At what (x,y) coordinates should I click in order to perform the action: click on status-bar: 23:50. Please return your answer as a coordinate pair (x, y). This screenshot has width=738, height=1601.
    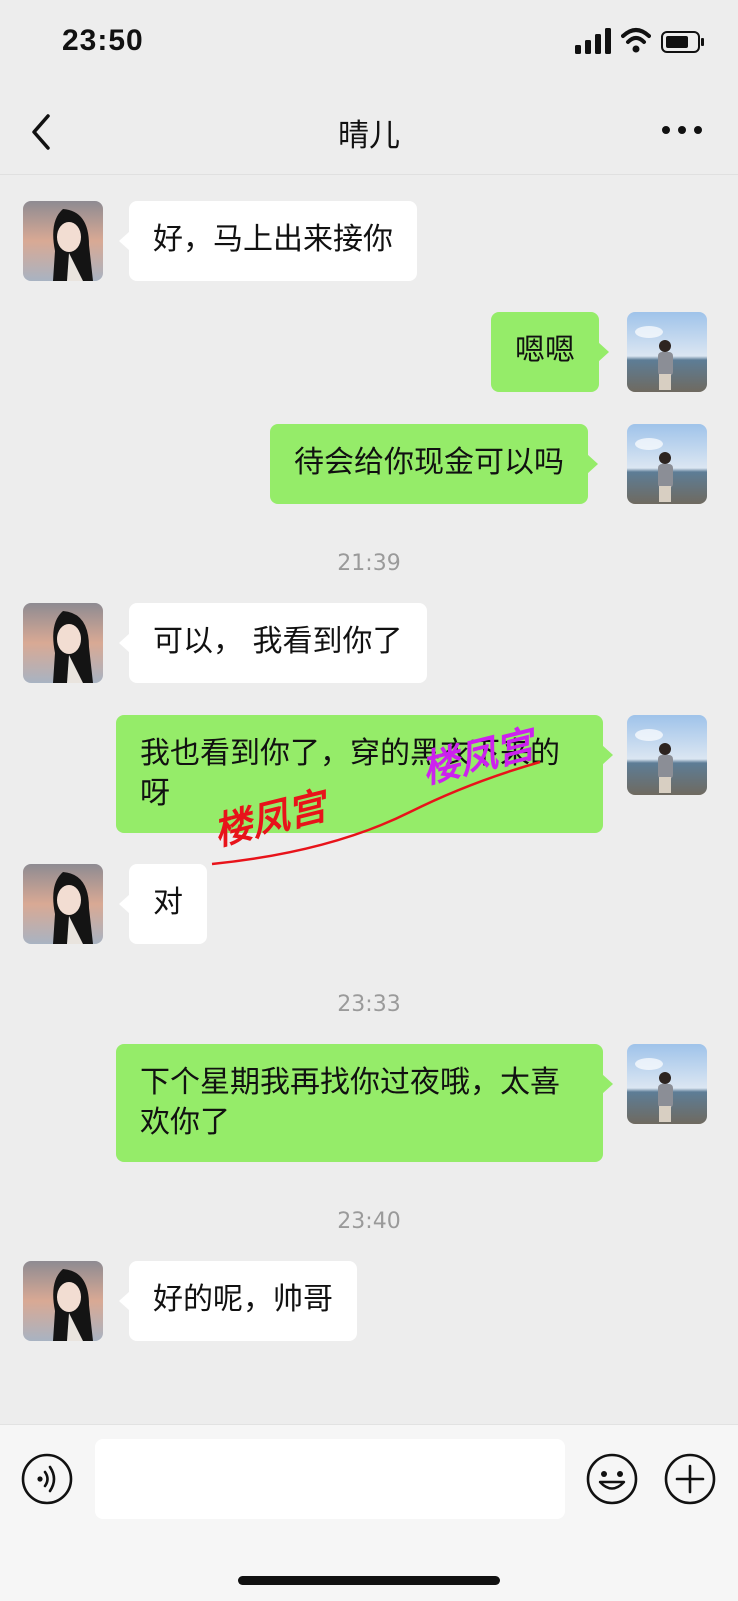
    Looking at the image, I should click on (369, 44).